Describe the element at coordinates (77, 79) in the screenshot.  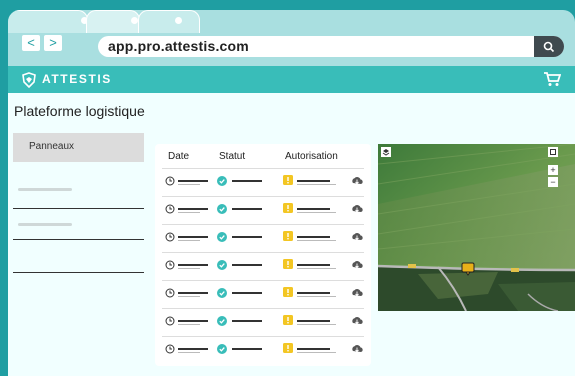
I see `brand-name: ATTESTIS` at that location.